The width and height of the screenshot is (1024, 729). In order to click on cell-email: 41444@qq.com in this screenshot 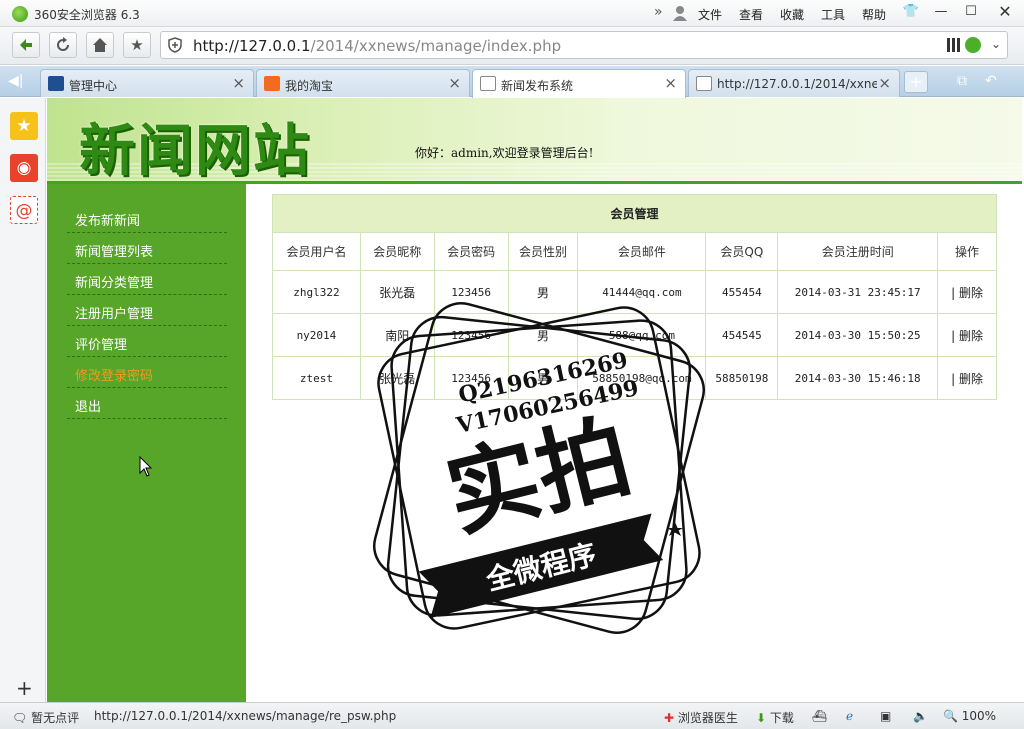, I will do `click(642, 292)`.